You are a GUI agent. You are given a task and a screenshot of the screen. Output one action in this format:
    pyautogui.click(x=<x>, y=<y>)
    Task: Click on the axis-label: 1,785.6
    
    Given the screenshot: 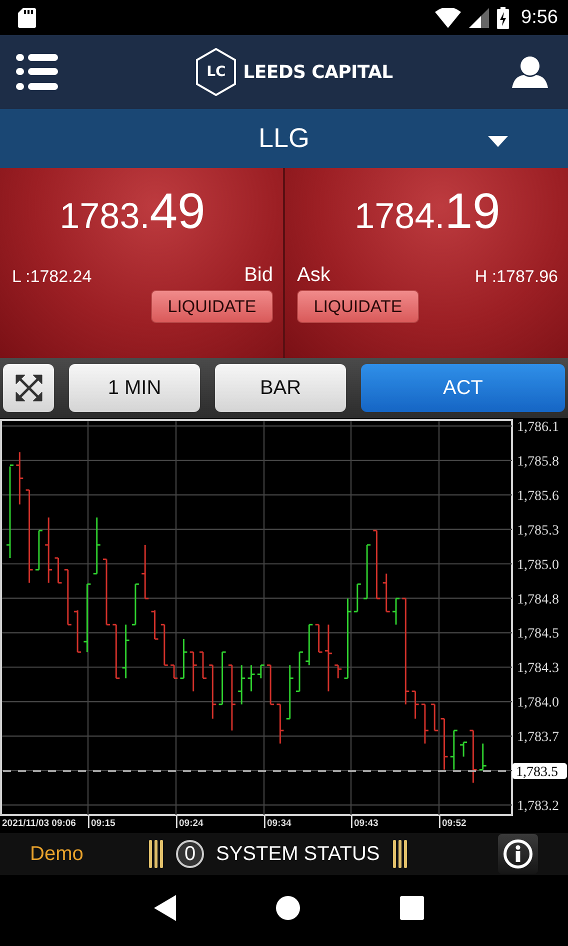 What is the action you would take?
    pyautogui.click(x=538, y=496)
    